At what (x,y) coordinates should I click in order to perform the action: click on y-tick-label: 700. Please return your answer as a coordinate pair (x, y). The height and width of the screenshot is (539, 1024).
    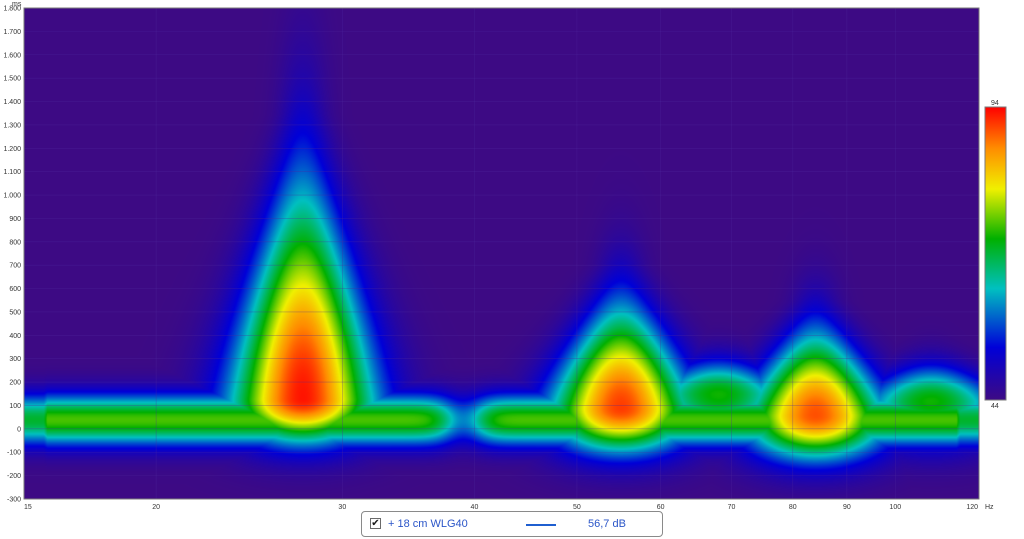
    Looking at the image, I should click on (15, 266).